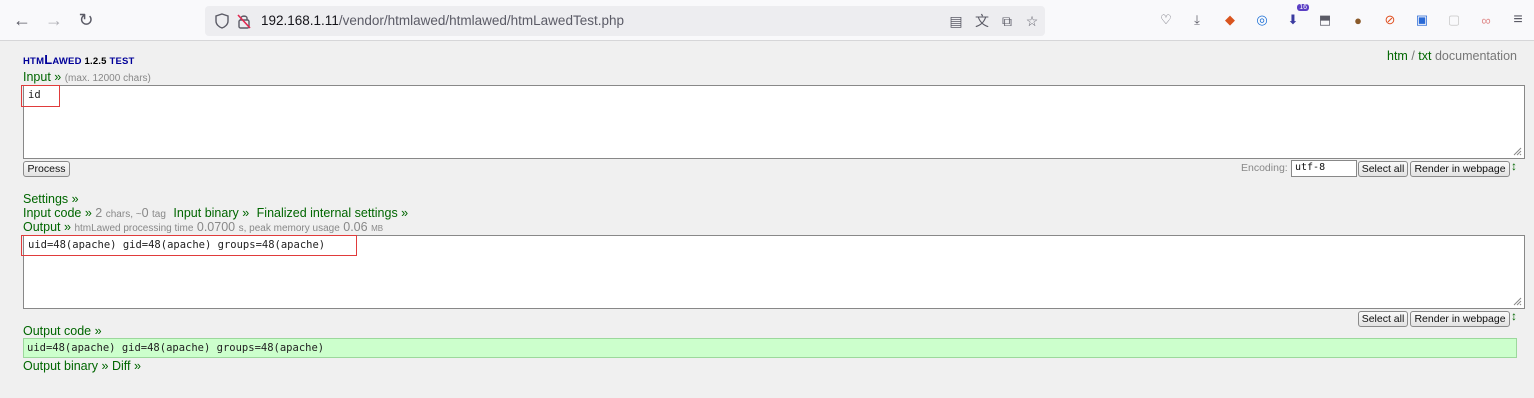  Describe the element at coordinates (86, 20) in the screenshot. I see `reload-icon: ↻` at that location.